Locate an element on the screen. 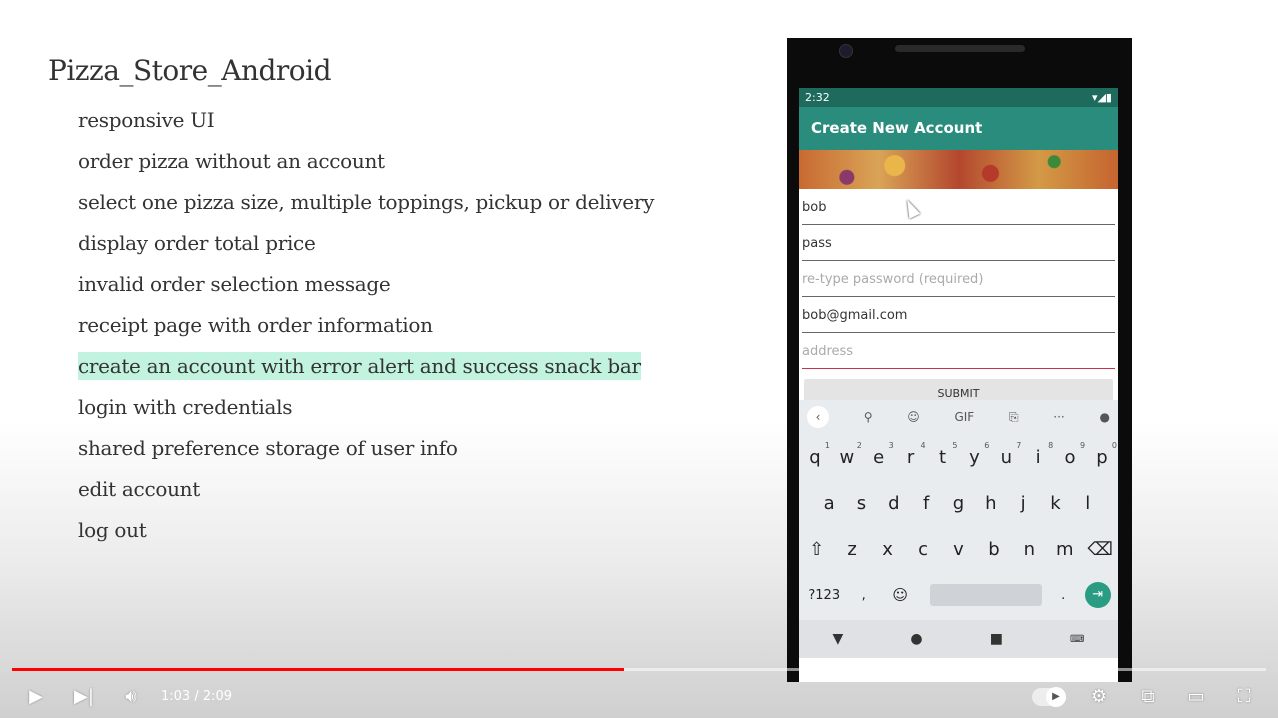 Image resolution: width=1278 pixels, height=718 pixels. slide-title: Pizza_Store_Android is located at coordinates (190, 70).